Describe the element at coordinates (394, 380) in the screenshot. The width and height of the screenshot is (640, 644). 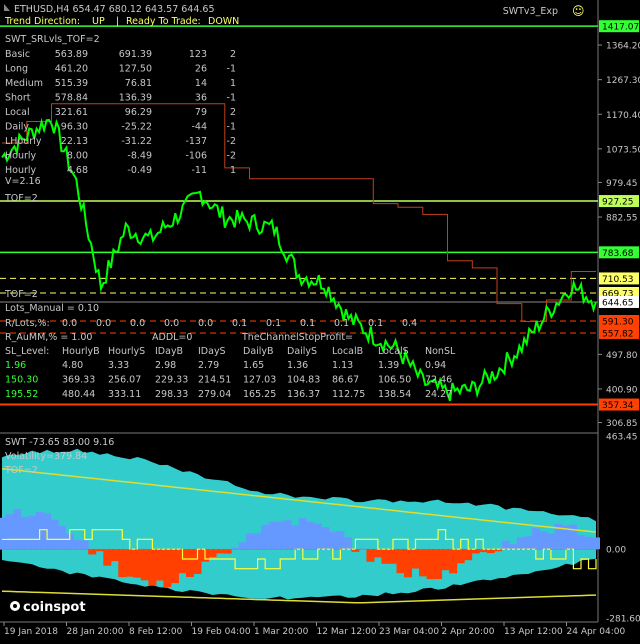
I see `sl-cell: 106.50` at that location.